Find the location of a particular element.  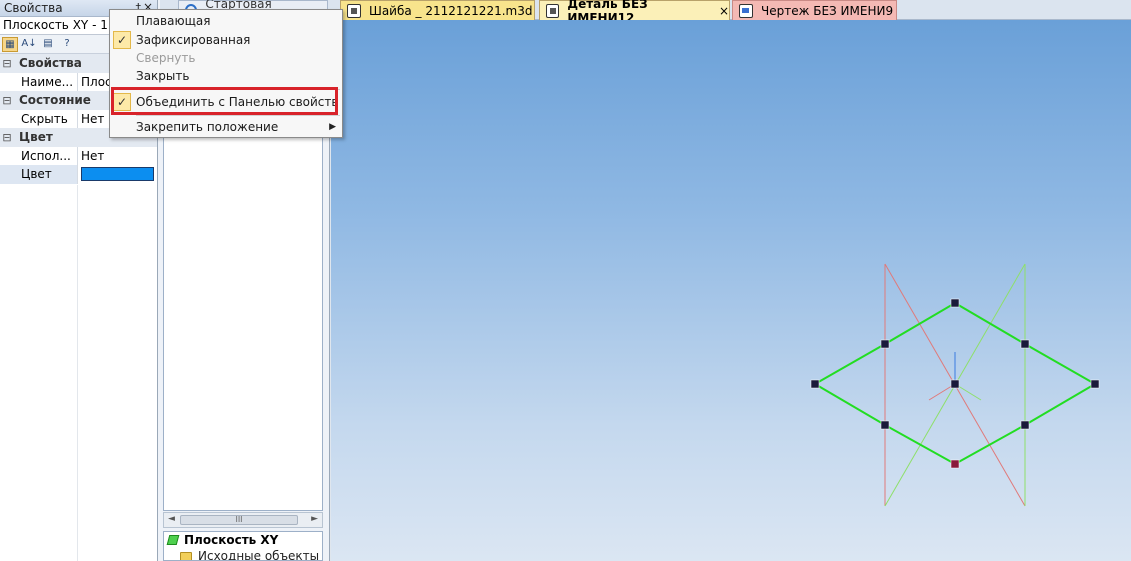

menu-item-label: Свернуть is located at coordinates (166, 58).